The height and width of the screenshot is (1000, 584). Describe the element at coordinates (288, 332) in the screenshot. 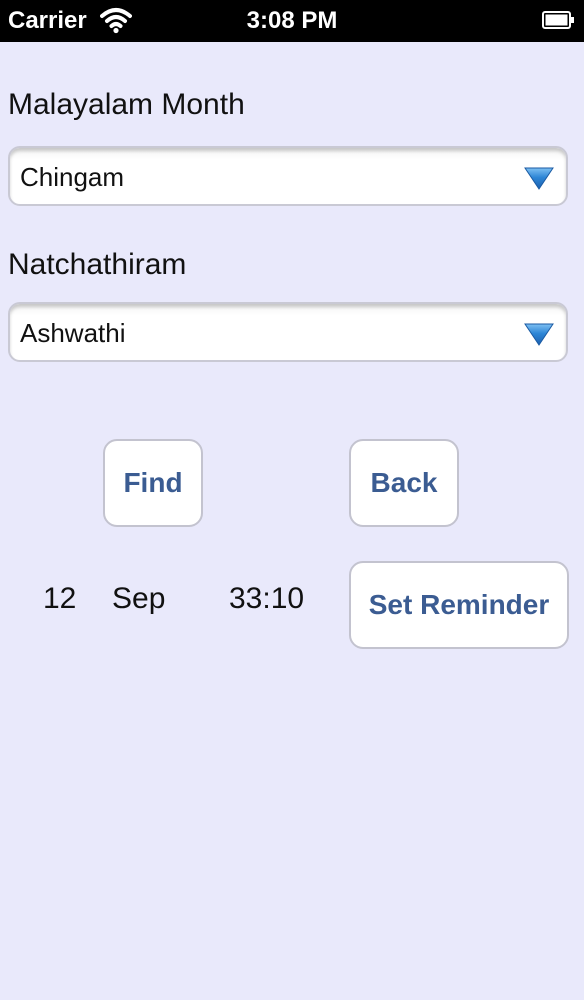

I see `natchathiram-dropdown: Ashwathi` at that location.